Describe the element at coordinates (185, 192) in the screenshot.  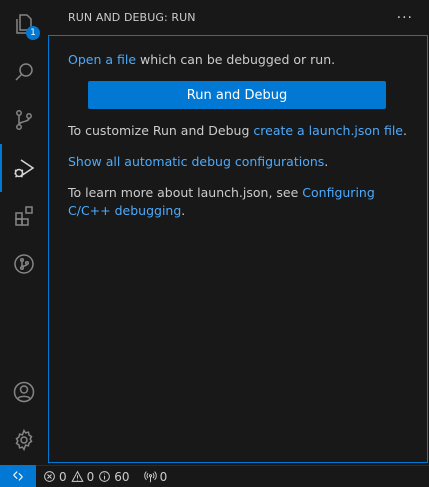
I see `learn-text: To learn more about launch.json, see` at that location.